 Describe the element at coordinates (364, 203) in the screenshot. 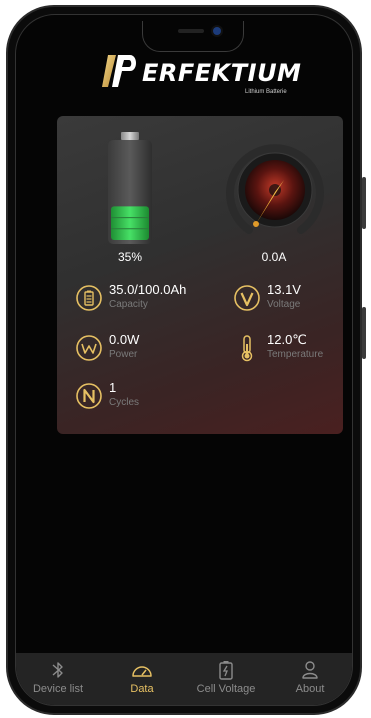

I see `volume-button` at that location.